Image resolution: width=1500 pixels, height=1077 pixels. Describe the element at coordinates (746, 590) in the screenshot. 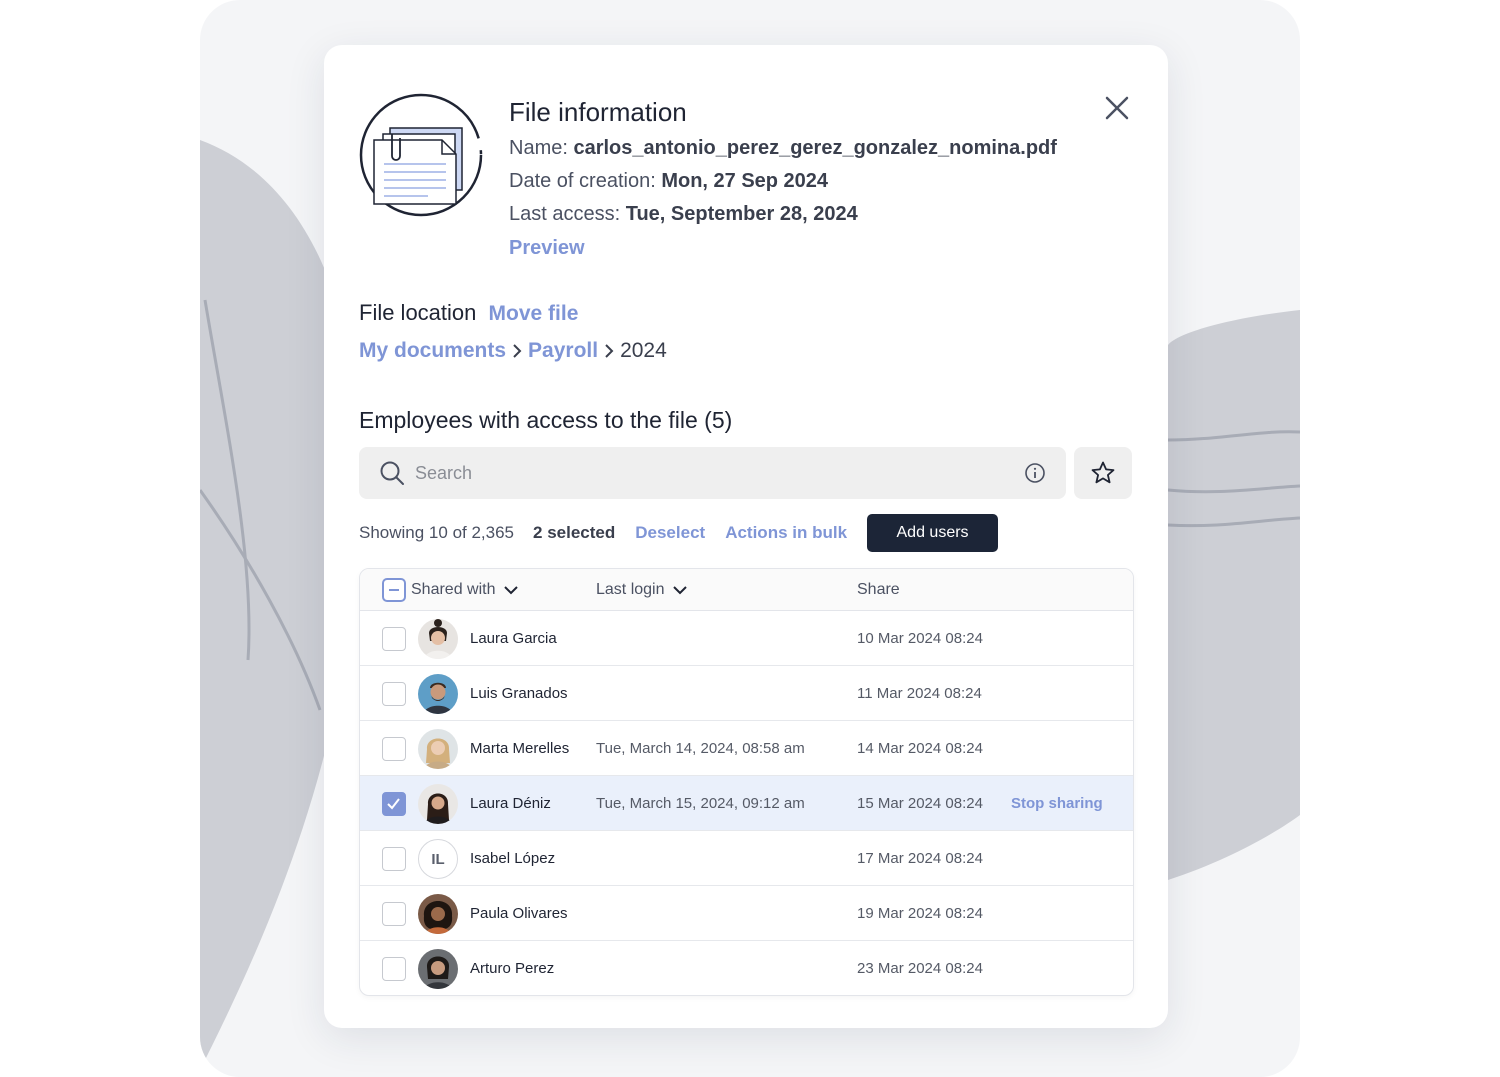

I see `table-header: Shared with Last login Share` at that location.